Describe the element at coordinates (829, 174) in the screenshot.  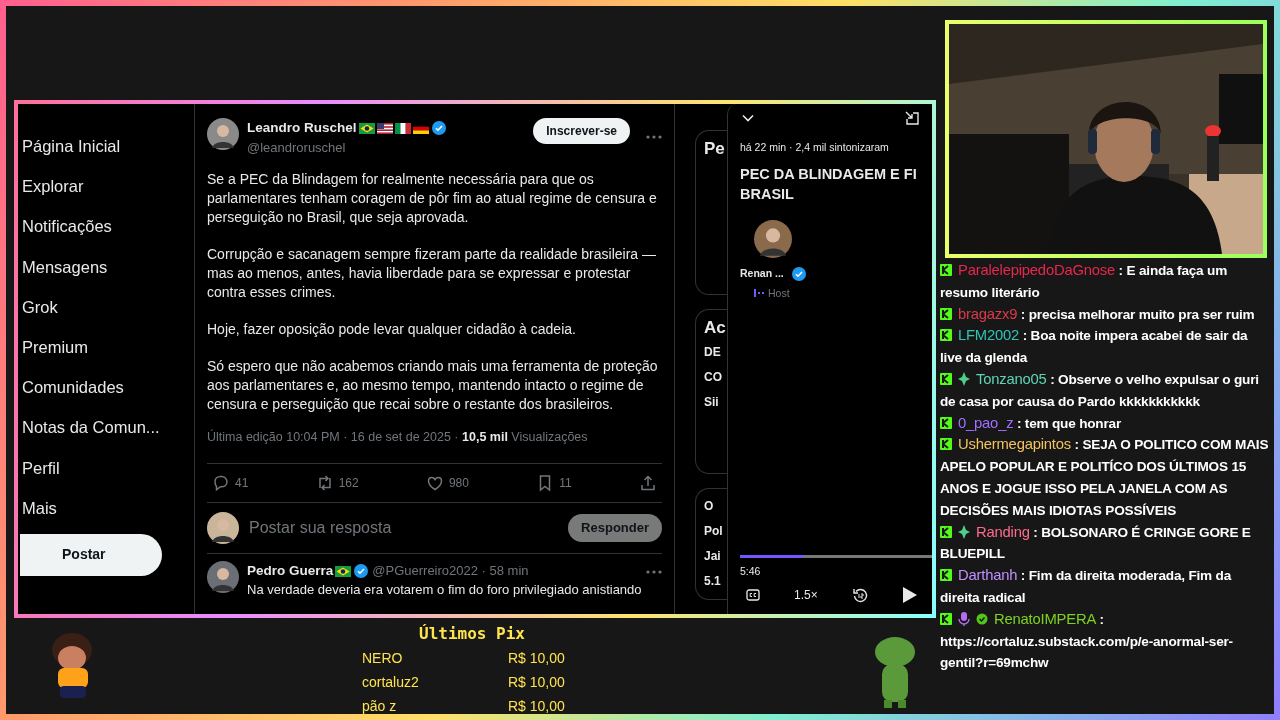
I see `space-title: PEC DA BLINDAGEM E FI` at that location.